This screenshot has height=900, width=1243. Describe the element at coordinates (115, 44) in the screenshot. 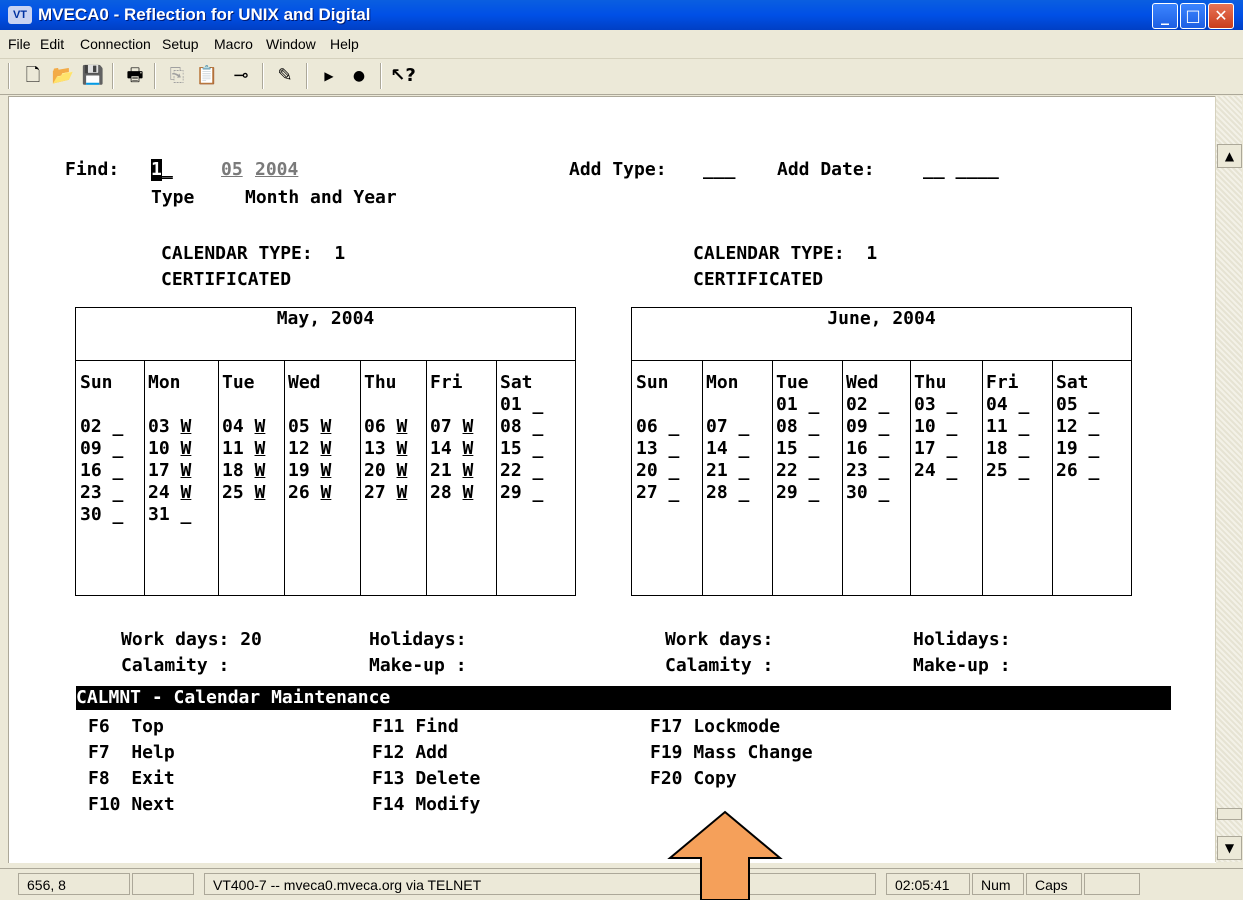

I see `menu-connection: Connection` at that location.